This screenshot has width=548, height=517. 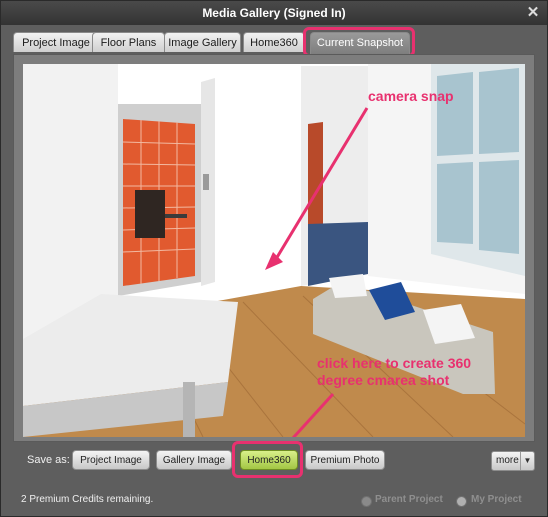 I want to click on hint-arrow, so click(x=313, y=414).